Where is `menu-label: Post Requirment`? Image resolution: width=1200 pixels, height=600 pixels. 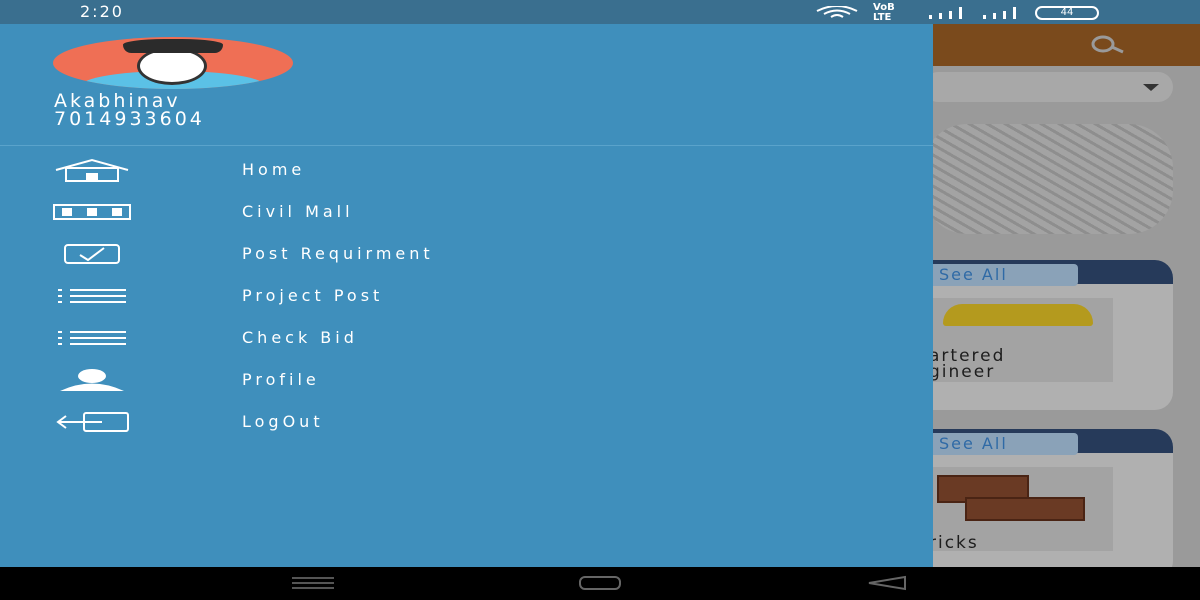 menu-label: Post Requirment is located at coordinates (338, 253).